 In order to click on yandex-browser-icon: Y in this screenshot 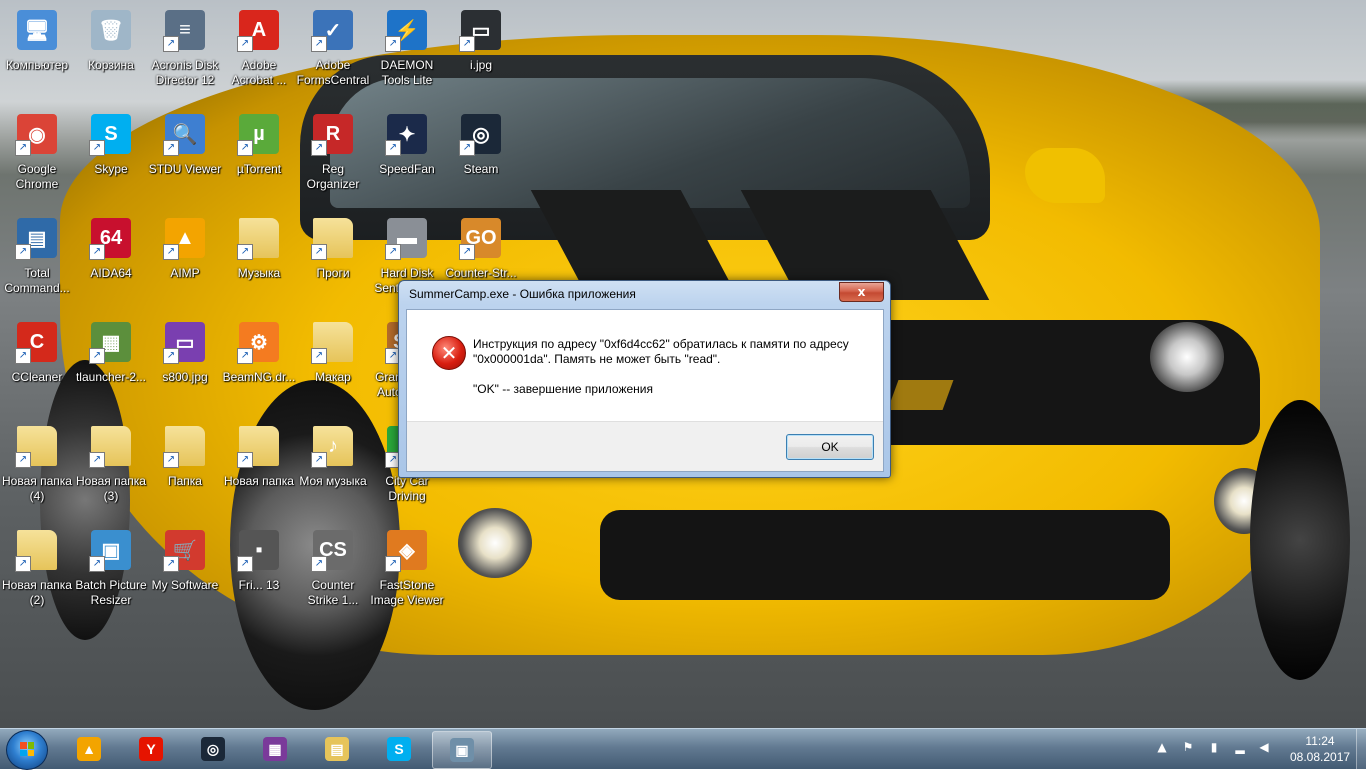, I will do `click(151, 749)`.